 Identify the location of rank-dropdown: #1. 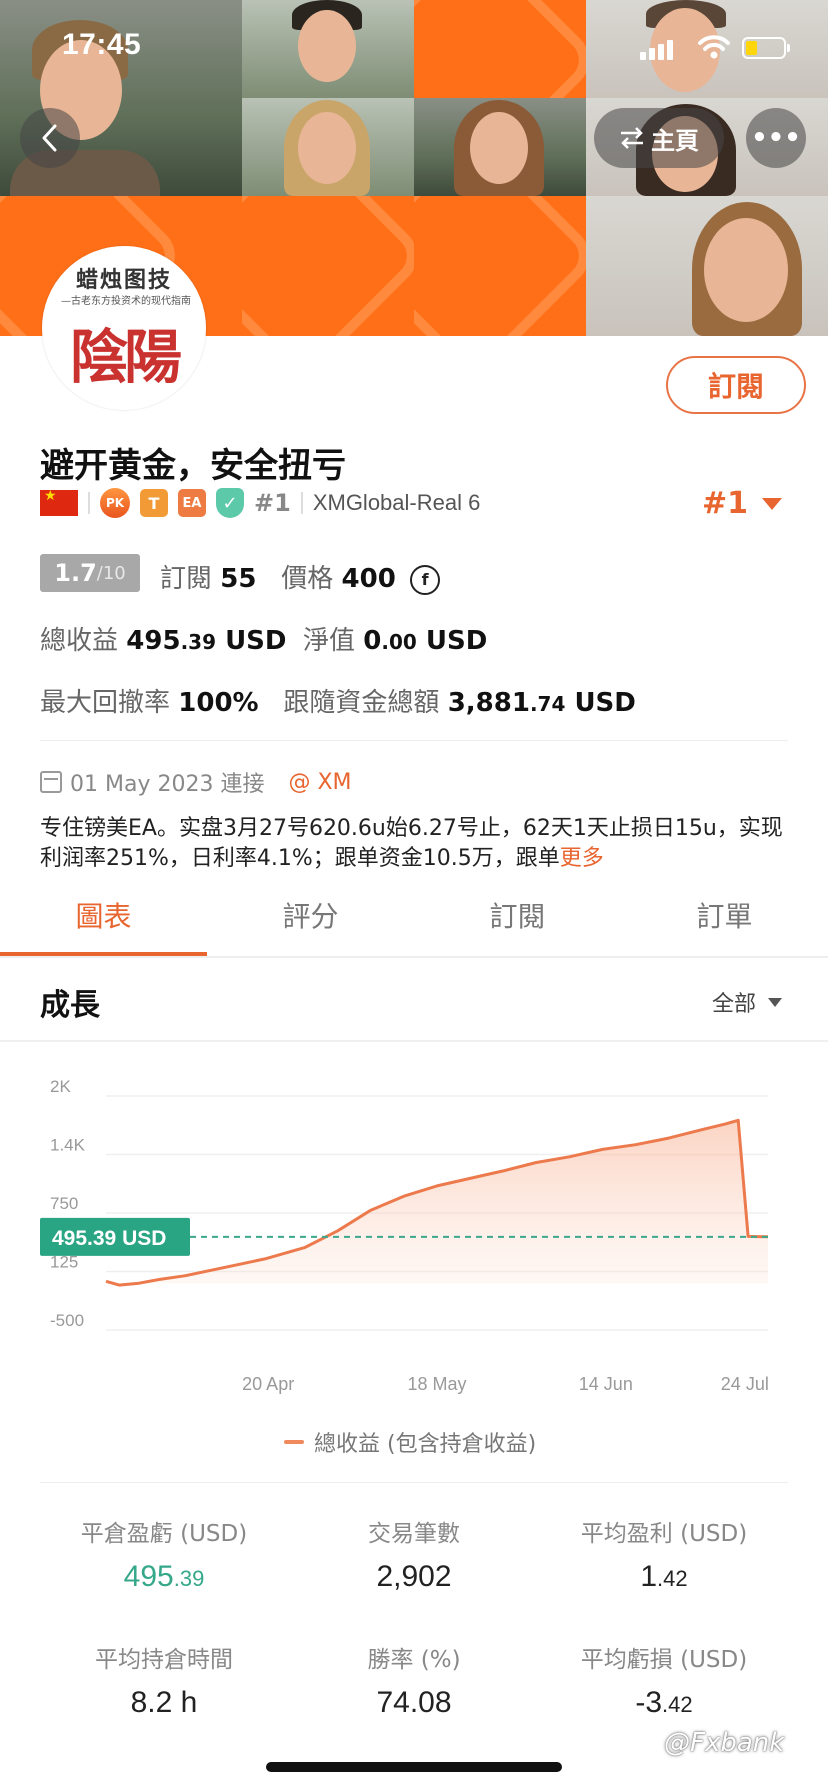
(742, 503).